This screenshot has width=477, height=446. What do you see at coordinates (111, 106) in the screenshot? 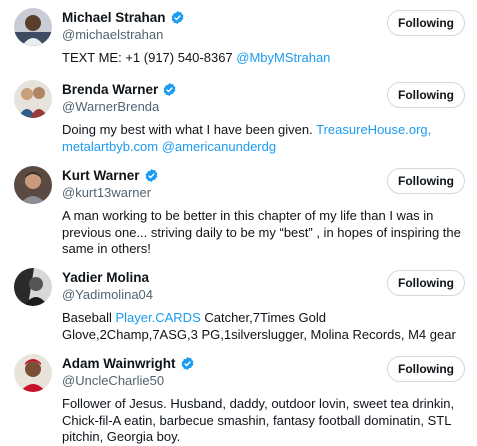
I see `user-handle: @WarnerBrenda` at bounding box center [111, 106].